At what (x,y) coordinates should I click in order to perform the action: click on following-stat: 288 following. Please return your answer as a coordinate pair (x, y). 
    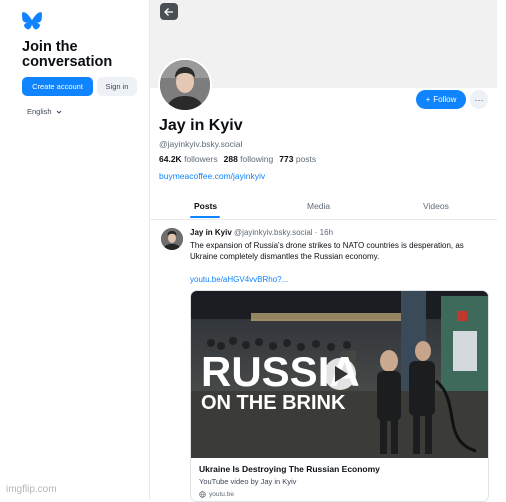
    Looking at the image, I should click on (249, 159).